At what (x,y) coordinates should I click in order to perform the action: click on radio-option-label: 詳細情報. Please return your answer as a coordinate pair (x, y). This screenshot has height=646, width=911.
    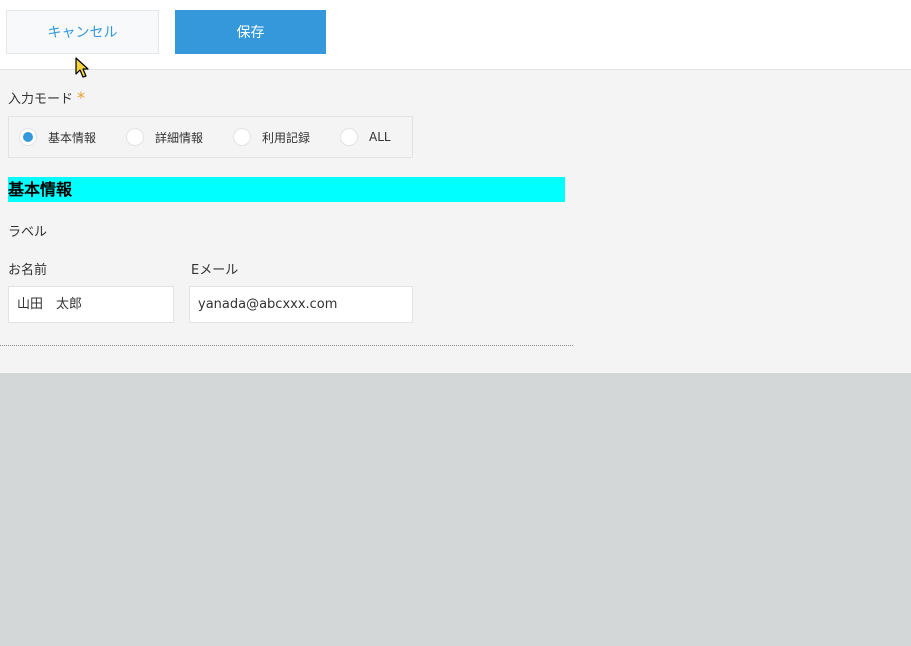
    Looking at the image, I should click on (179, 137).